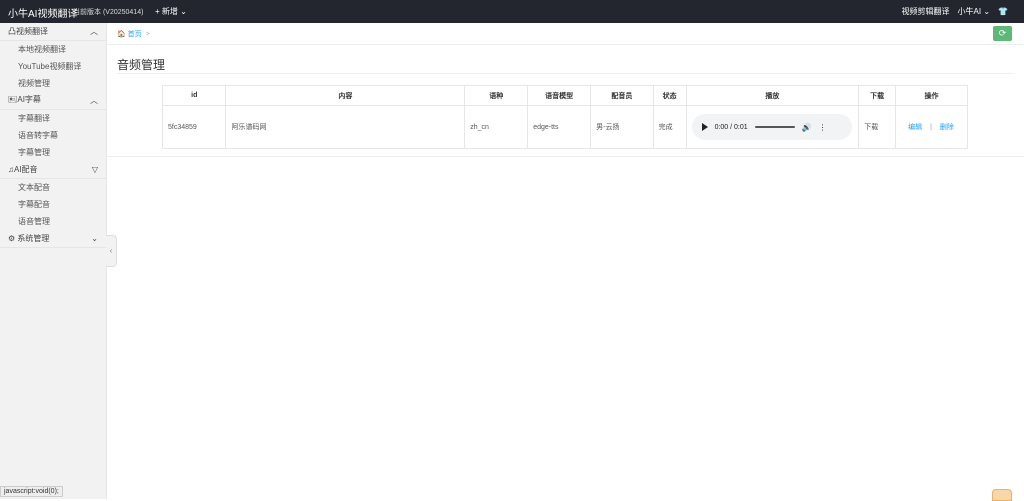 Image resolution: width=1024 pixels, height=501 pixels. Describe the element at coordinates (53, 118) in the screenshot. I see `sidebar-item-subtitle-translate: 字幕翻译` at that location.